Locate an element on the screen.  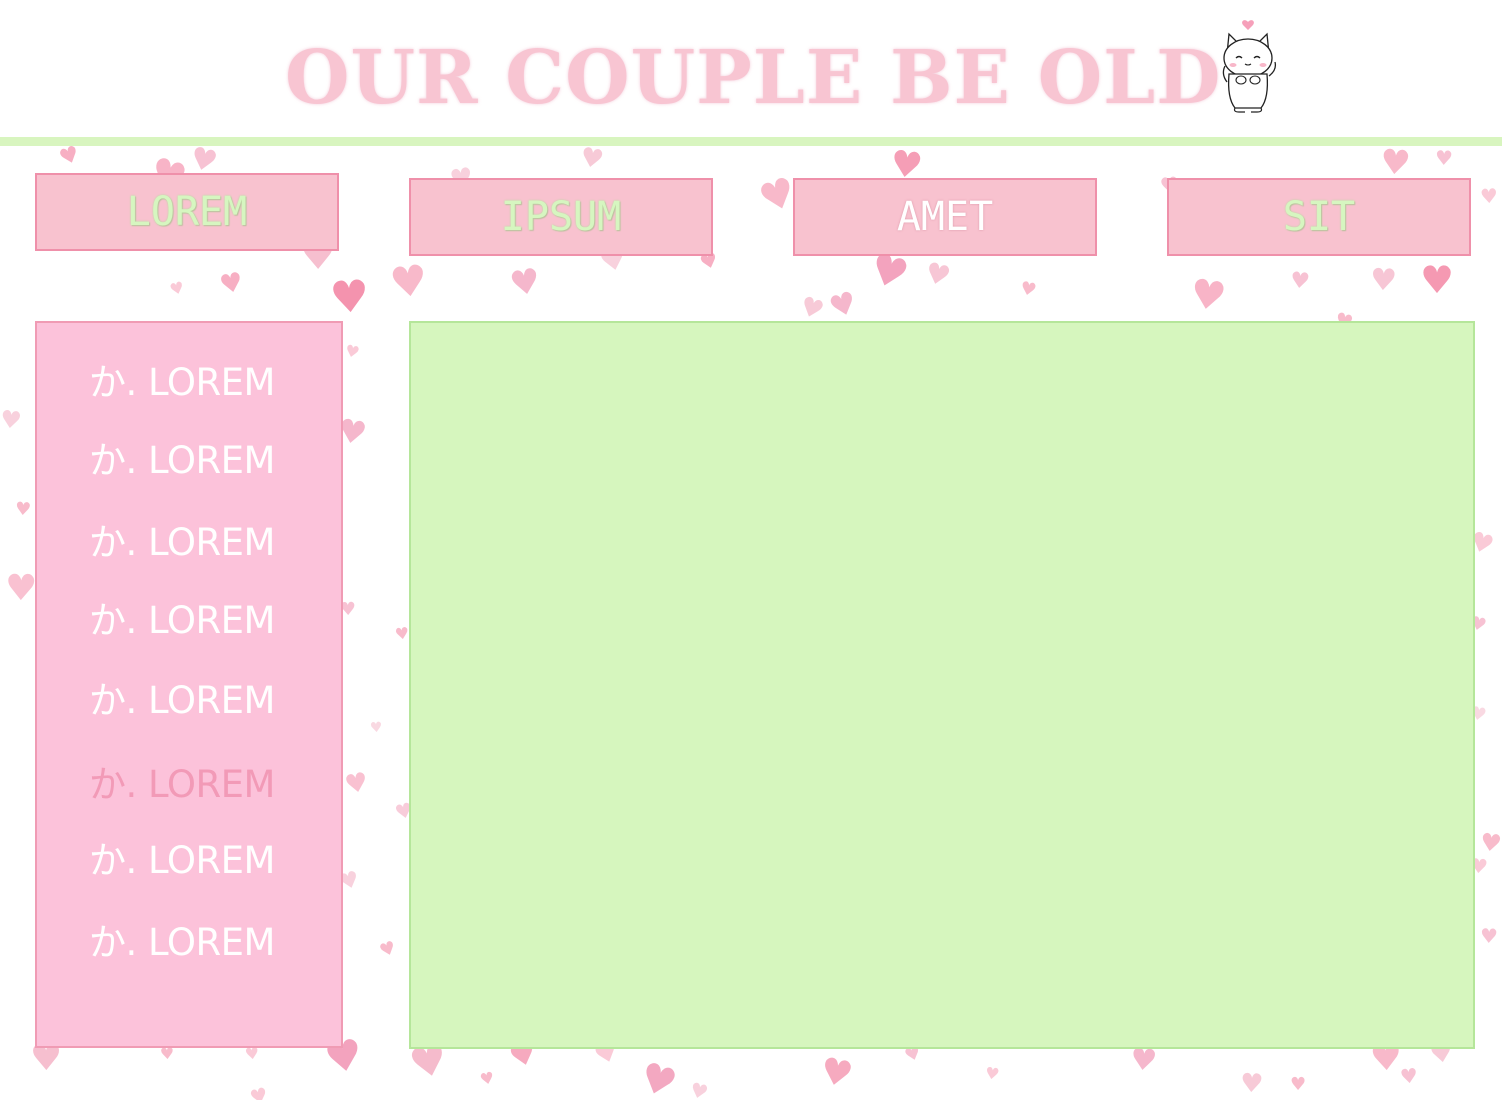
header-divider is located at coordinates (751, 141).